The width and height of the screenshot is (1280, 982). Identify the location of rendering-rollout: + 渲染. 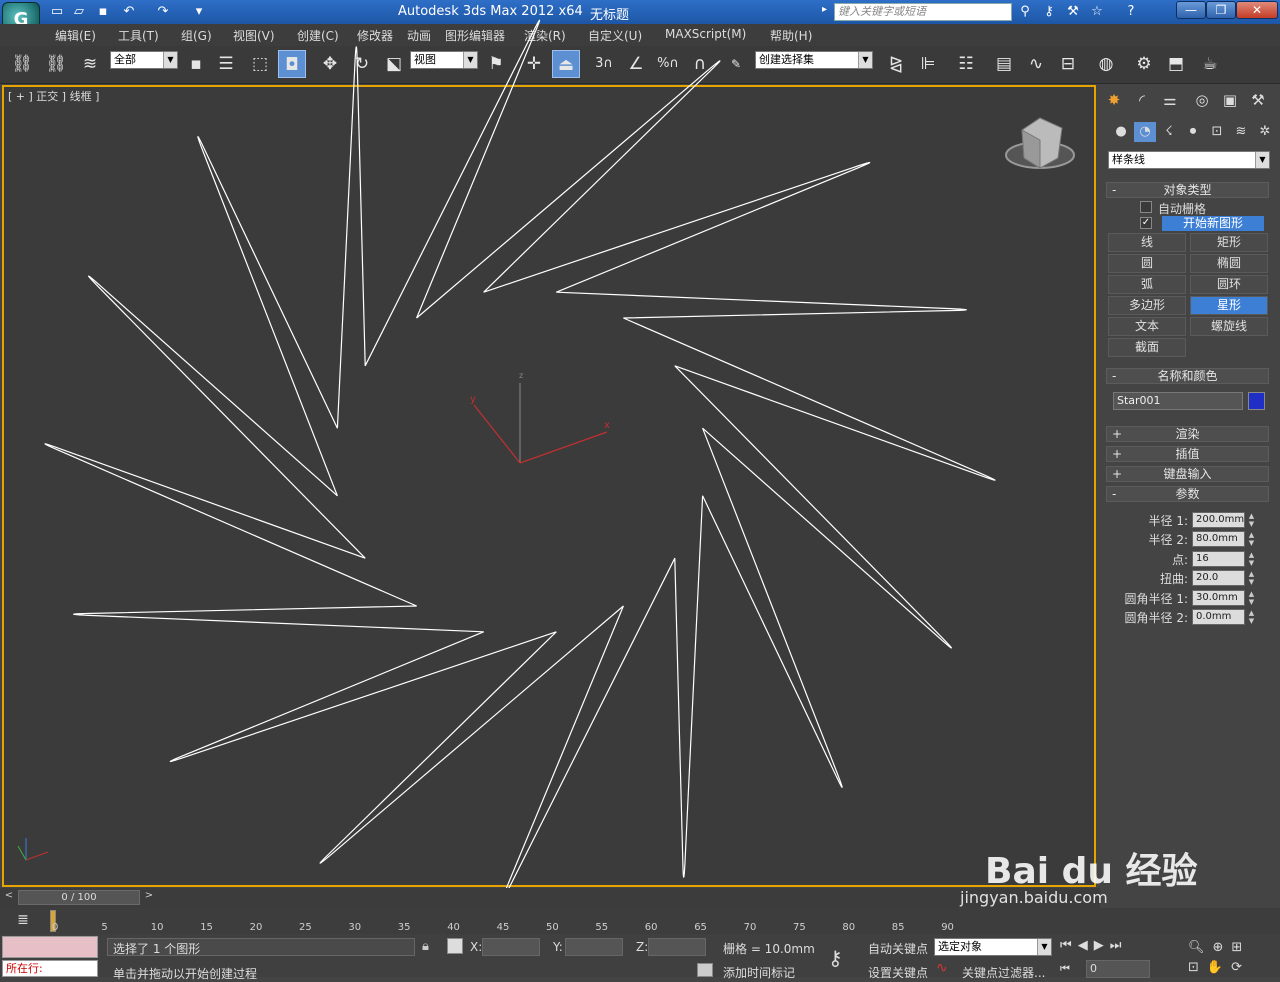
(1187, 434).